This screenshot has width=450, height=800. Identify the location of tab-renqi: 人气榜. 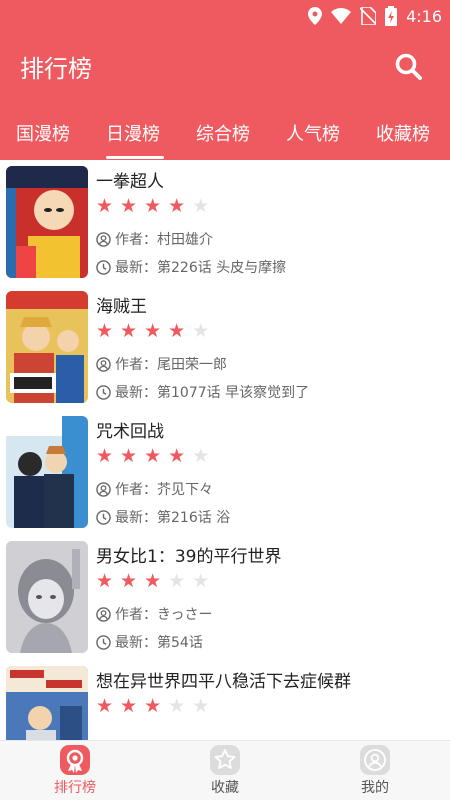
(313, 133).